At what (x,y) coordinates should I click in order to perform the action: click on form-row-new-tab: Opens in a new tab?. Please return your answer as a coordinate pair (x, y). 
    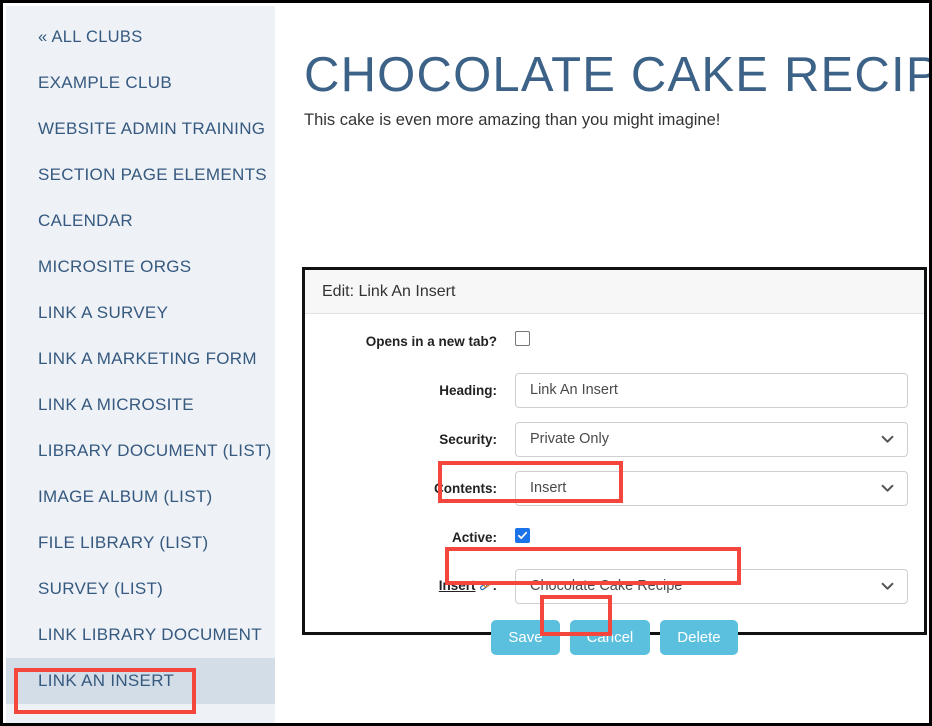
    Looking at the image, I should click on (614, 341).